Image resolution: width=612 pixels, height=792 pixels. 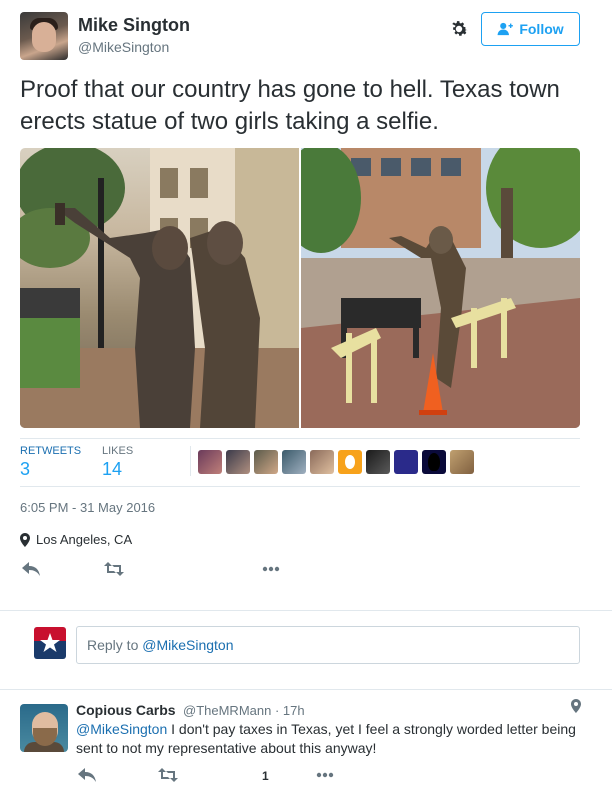 What do you see at coordinates (50, 451) in the screenshot?
I see `retweets-label: RETWEETS` at bounding box center [50, 451].